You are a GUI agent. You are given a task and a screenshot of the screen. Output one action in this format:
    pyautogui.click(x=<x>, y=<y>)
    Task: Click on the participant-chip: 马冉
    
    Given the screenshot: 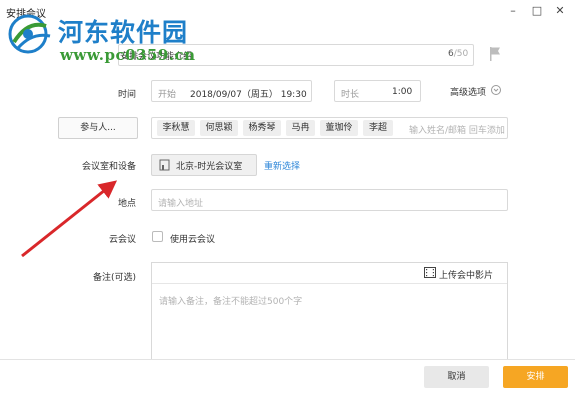 What is the action you would take?
    pyautogui.click(x=300, y=128)
    